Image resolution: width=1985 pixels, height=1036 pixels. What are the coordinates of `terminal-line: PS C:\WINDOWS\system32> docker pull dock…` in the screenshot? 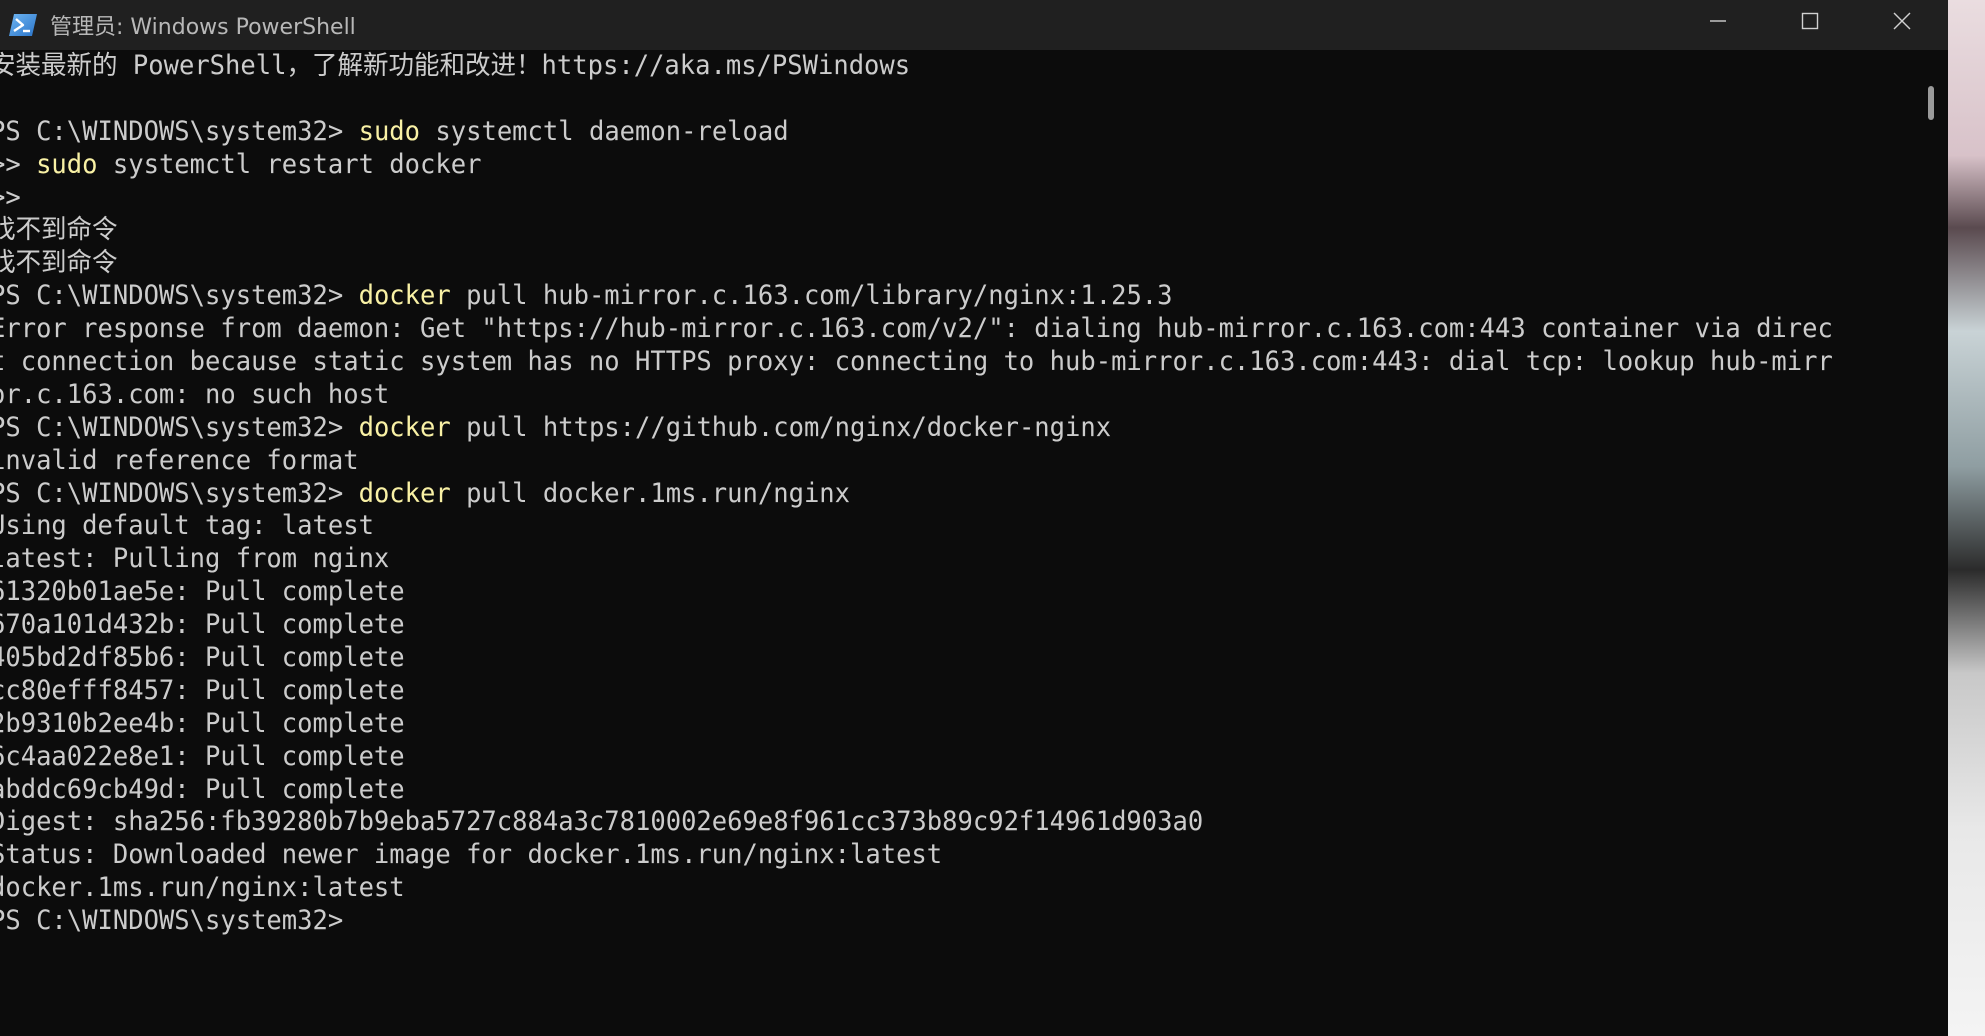 It's located at (923, 494).